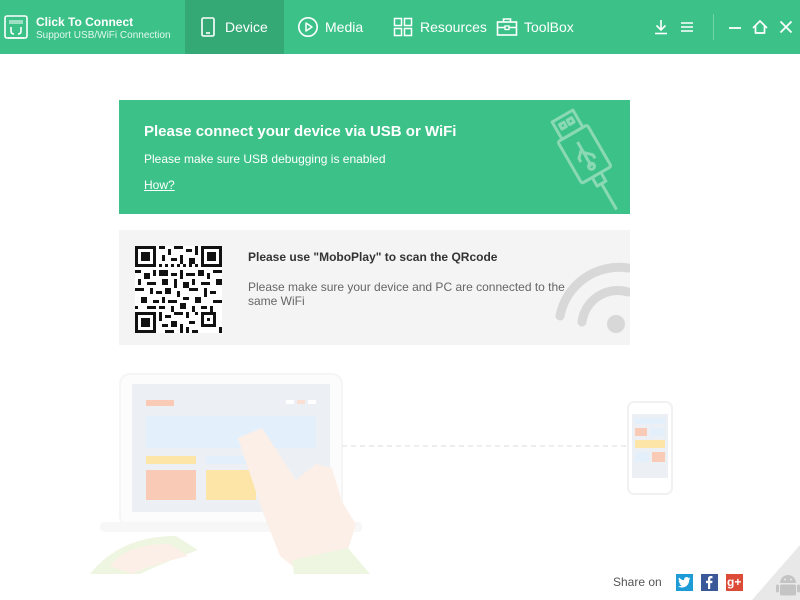 The width and height of the screenshot is (800, 600). Describe the element at coordinates (592, 297) in the screenshot. I see `wifi-icon` at that location.